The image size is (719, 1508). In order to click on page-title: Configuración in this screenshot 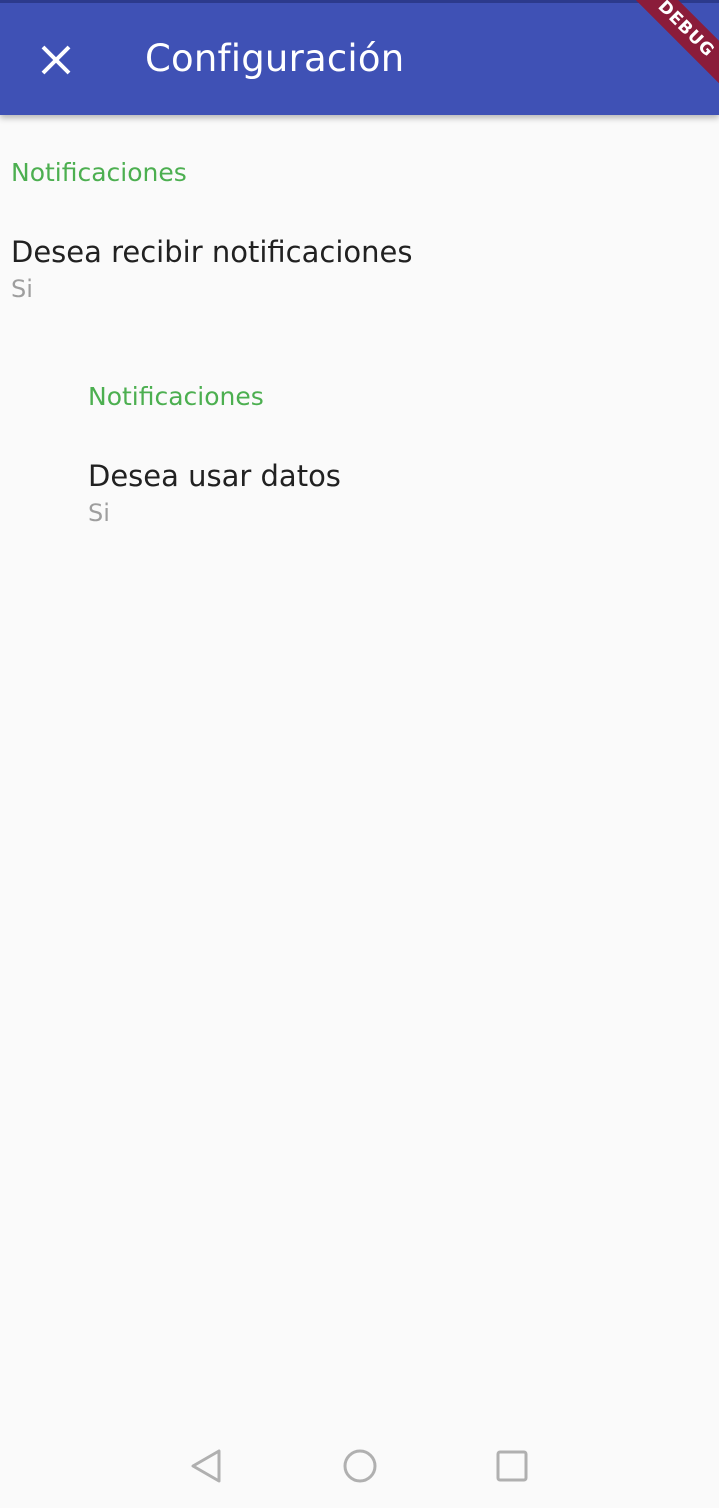, I will do `click(275, 58)`.